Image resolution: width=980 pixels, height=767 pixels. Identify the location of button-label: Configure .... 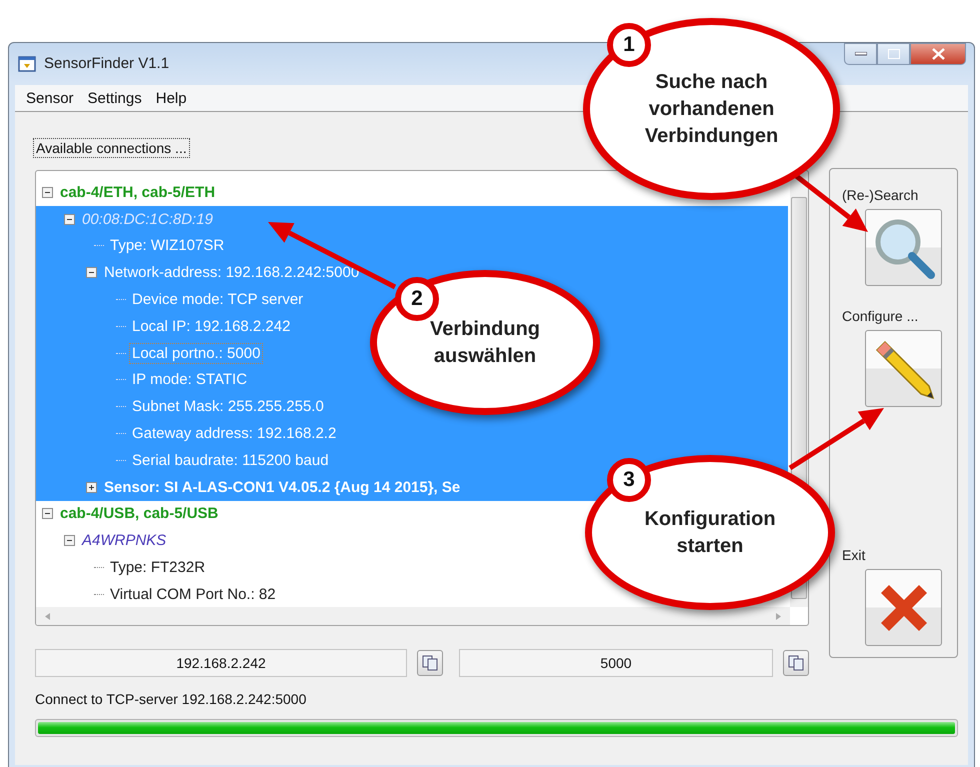
(880, 317).